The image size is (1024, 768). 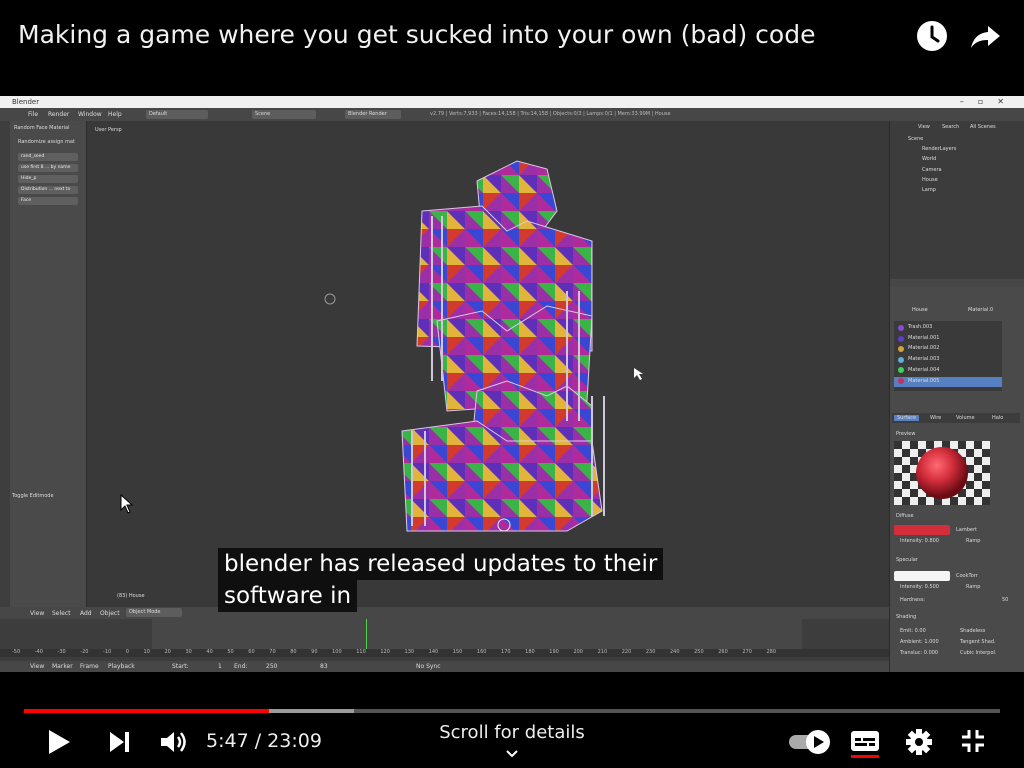 I want to click on tl-end-label: End:, so click(x=241, y=666).